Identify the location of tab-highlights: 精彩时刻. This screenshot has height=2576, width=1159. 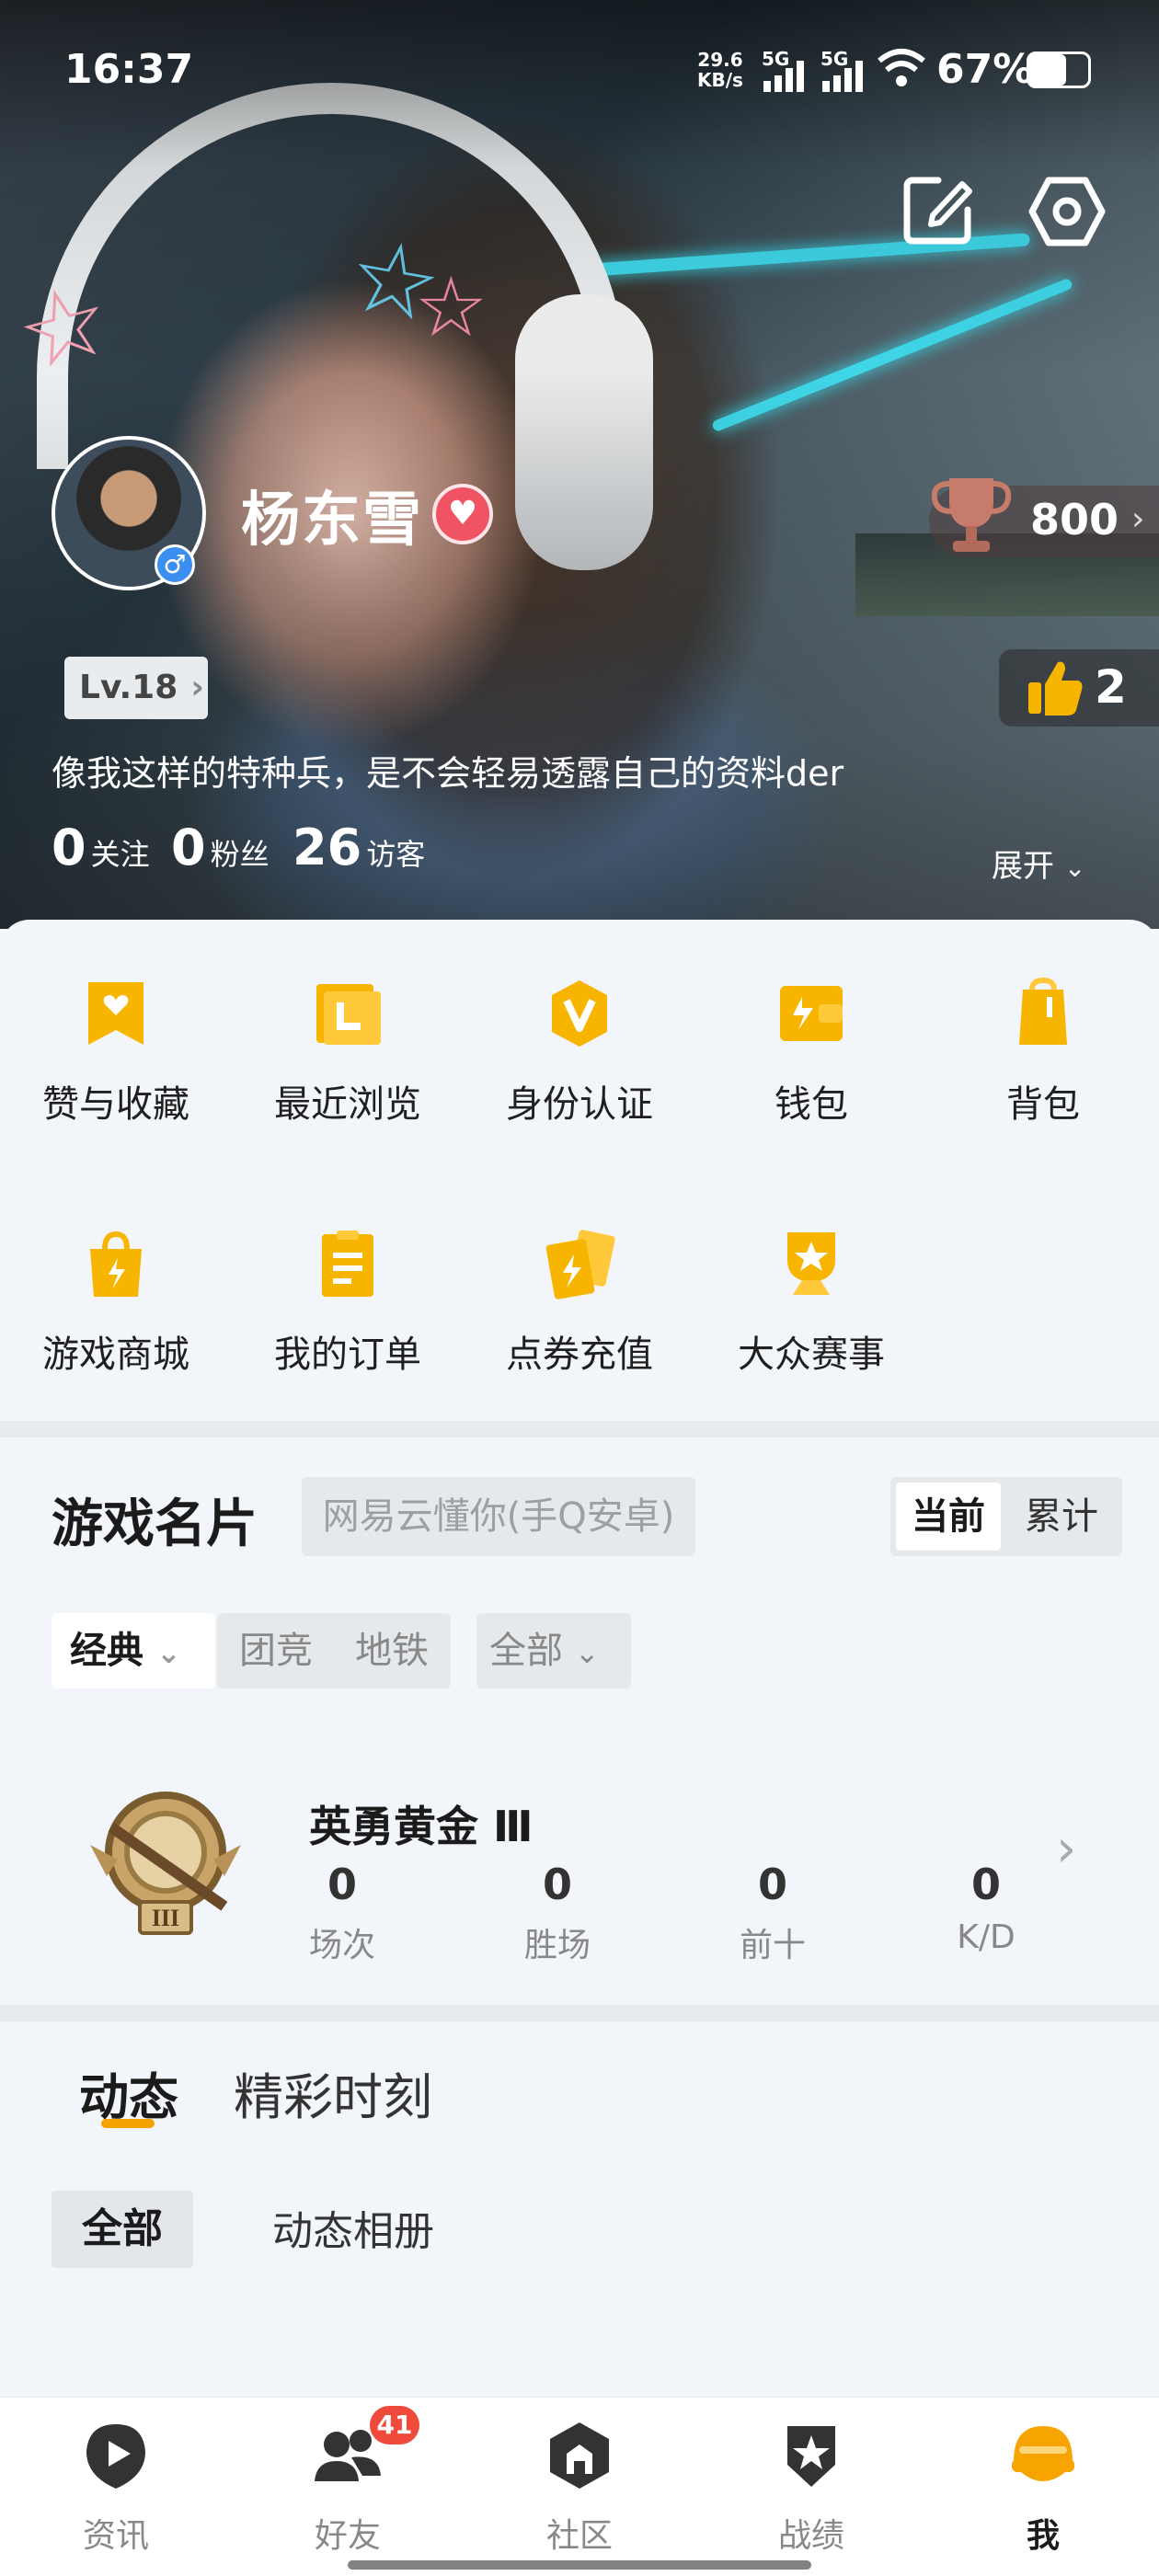
(333, 2092).